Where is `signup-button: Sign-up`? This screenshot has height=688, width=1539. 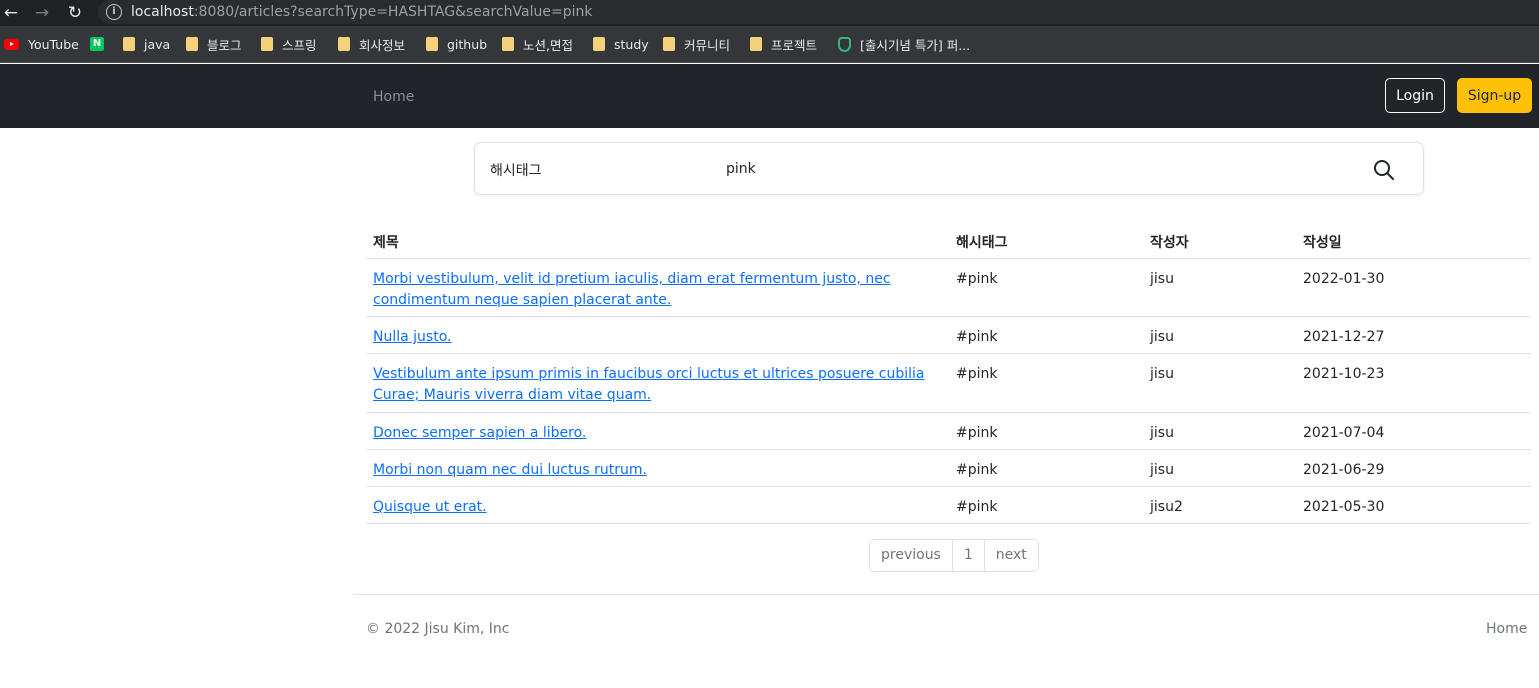 signup-button: Sign-up is located at coordinates (1494, 95).